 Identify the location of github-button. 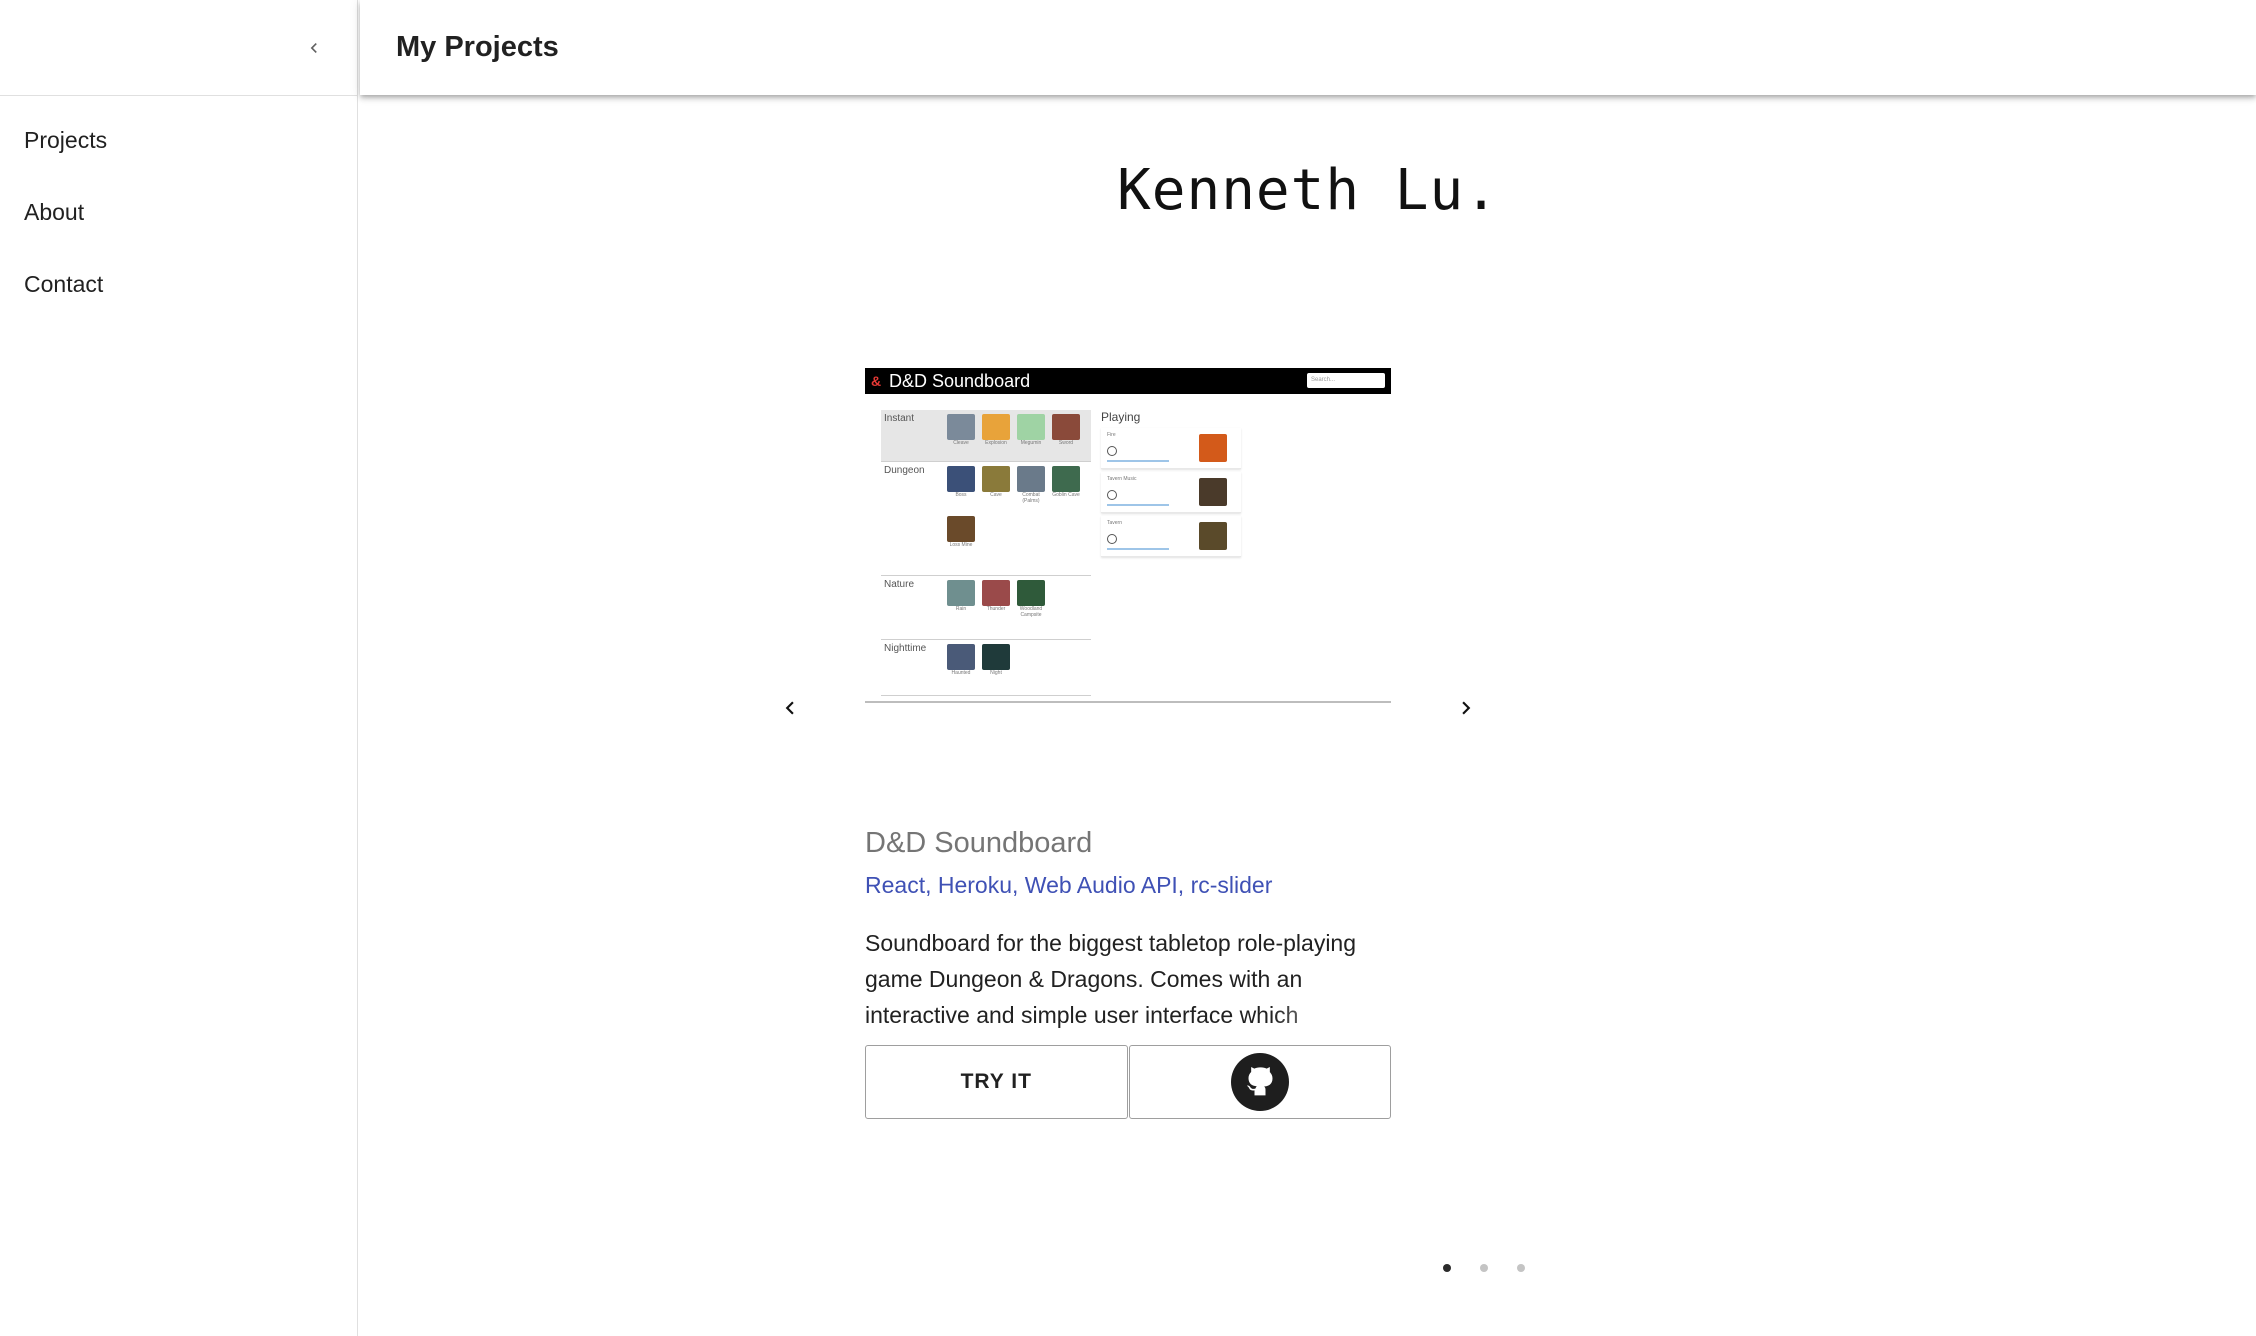
(1259, 1082).